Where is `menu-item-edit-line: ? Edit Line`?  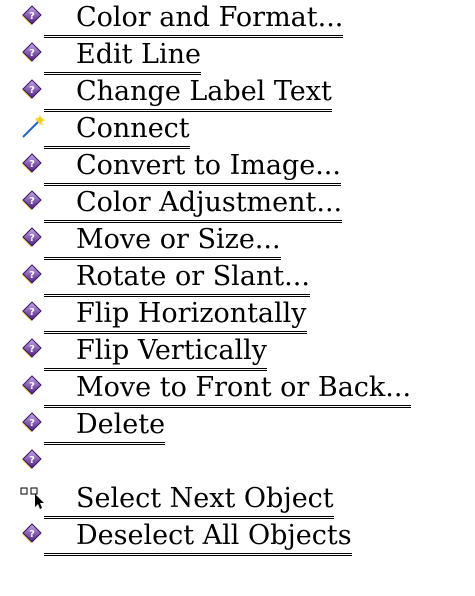
menu-item-edit-line: ? Edit Line is located at coordinates (237, 56).